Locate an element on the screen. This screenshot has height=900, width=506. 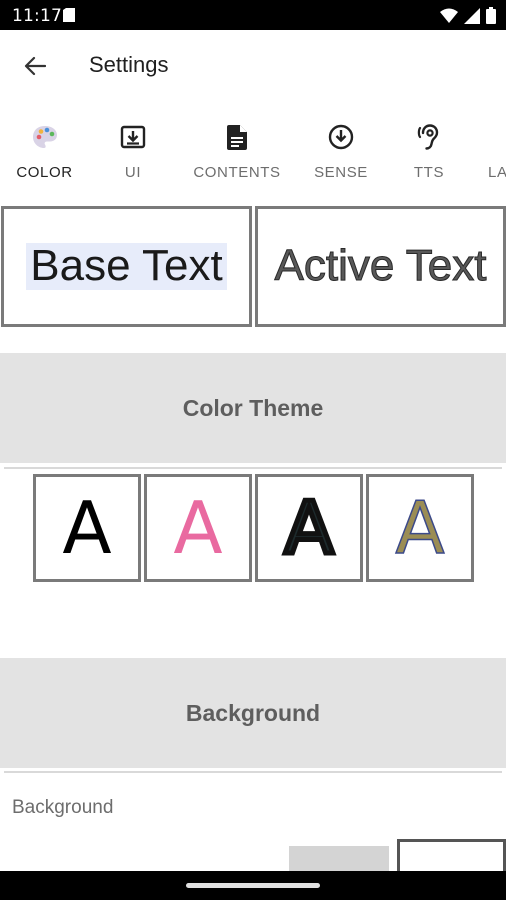
tab-label: UI is located at coordinates (133, 172).